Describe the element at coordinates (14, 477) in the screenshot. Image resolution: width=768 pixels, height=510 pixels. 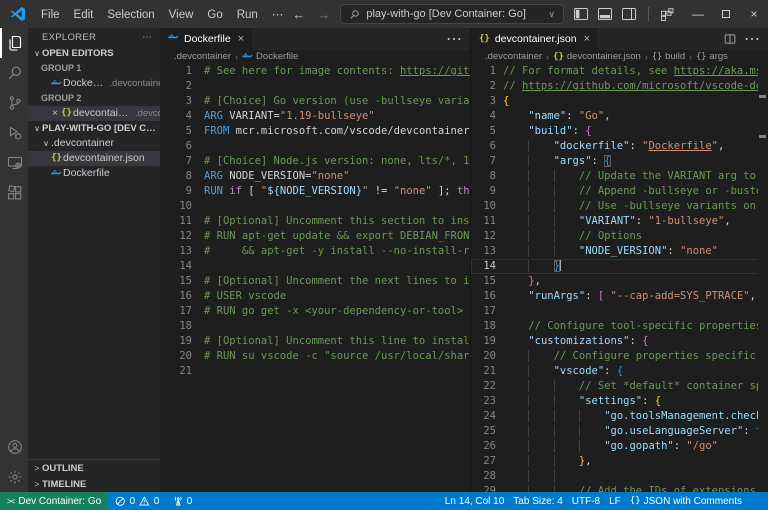
I see `settings-icon` at that location.